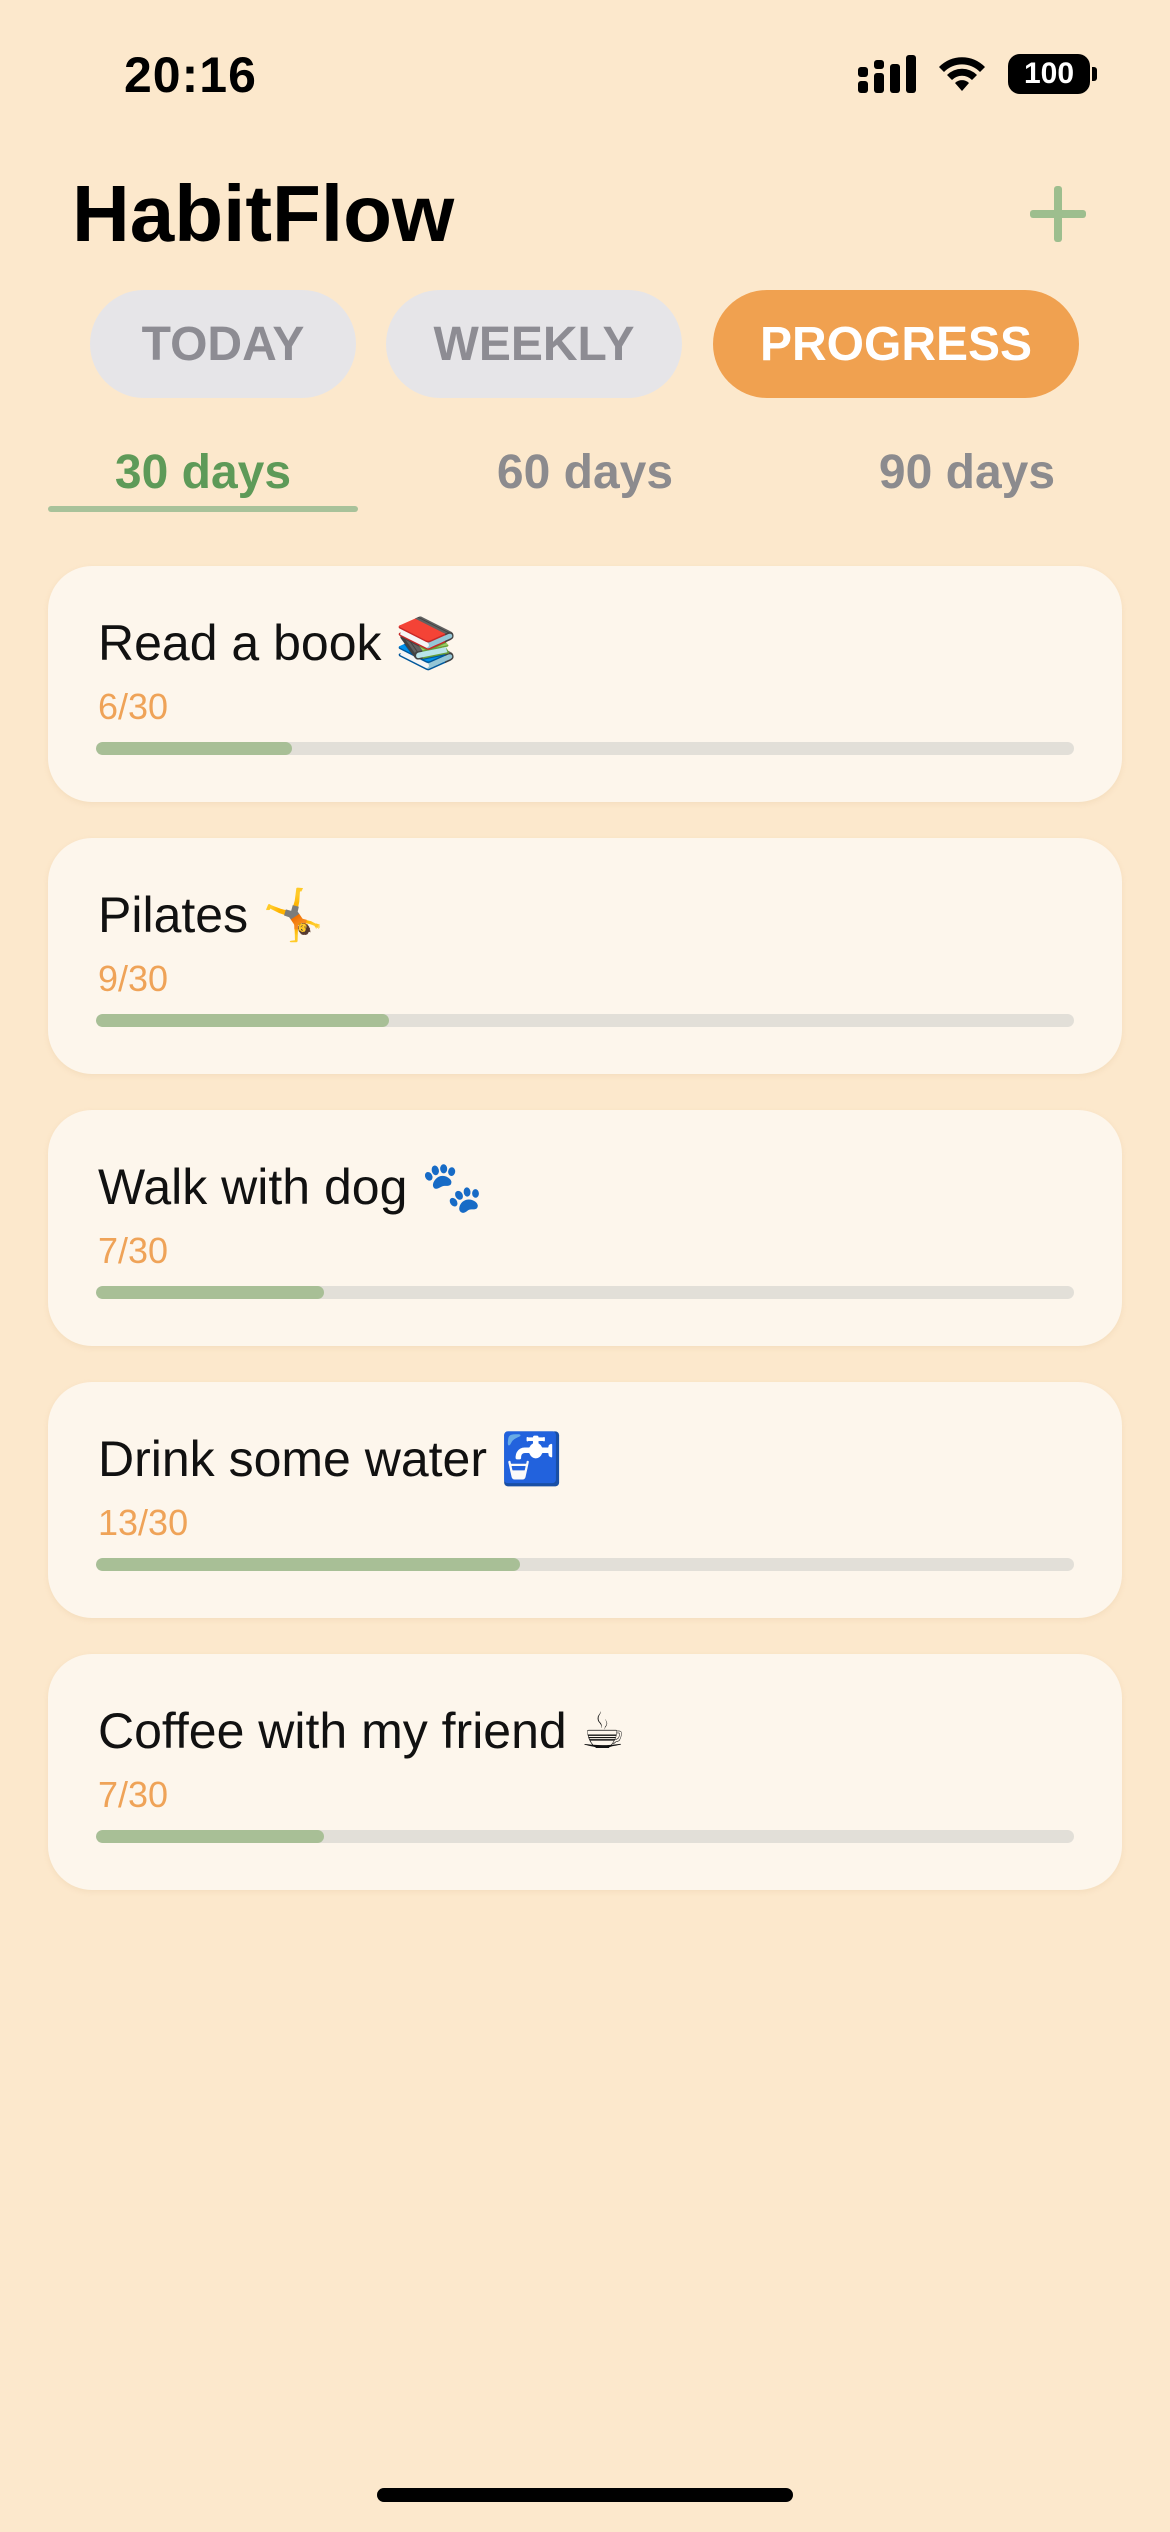 Image resolution: width=1170 pixels, height=2532 pixels. Describe the element at coordinates (534, 344) in the screenshot. I see `tab-weekly: WEEKLY` at that location.